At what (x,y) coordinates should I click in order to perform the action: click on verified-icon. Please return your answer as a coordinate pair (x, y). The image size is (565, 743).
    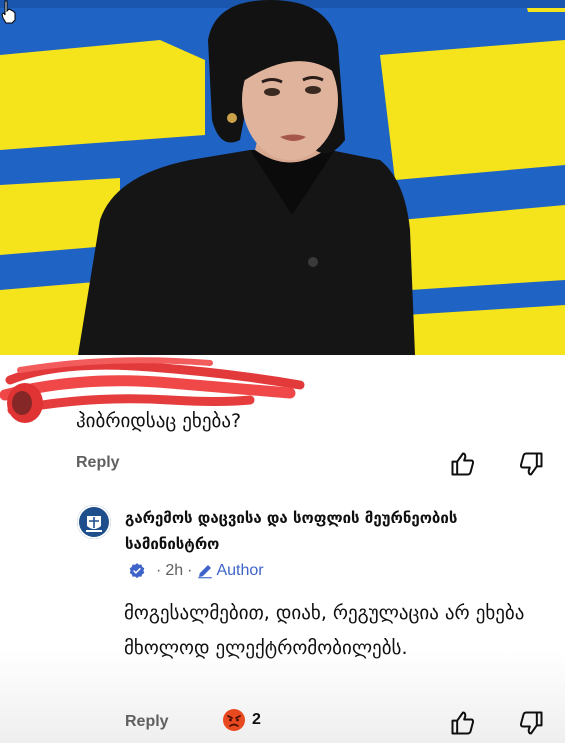
    Looking at the image, I should click on (137, 571).